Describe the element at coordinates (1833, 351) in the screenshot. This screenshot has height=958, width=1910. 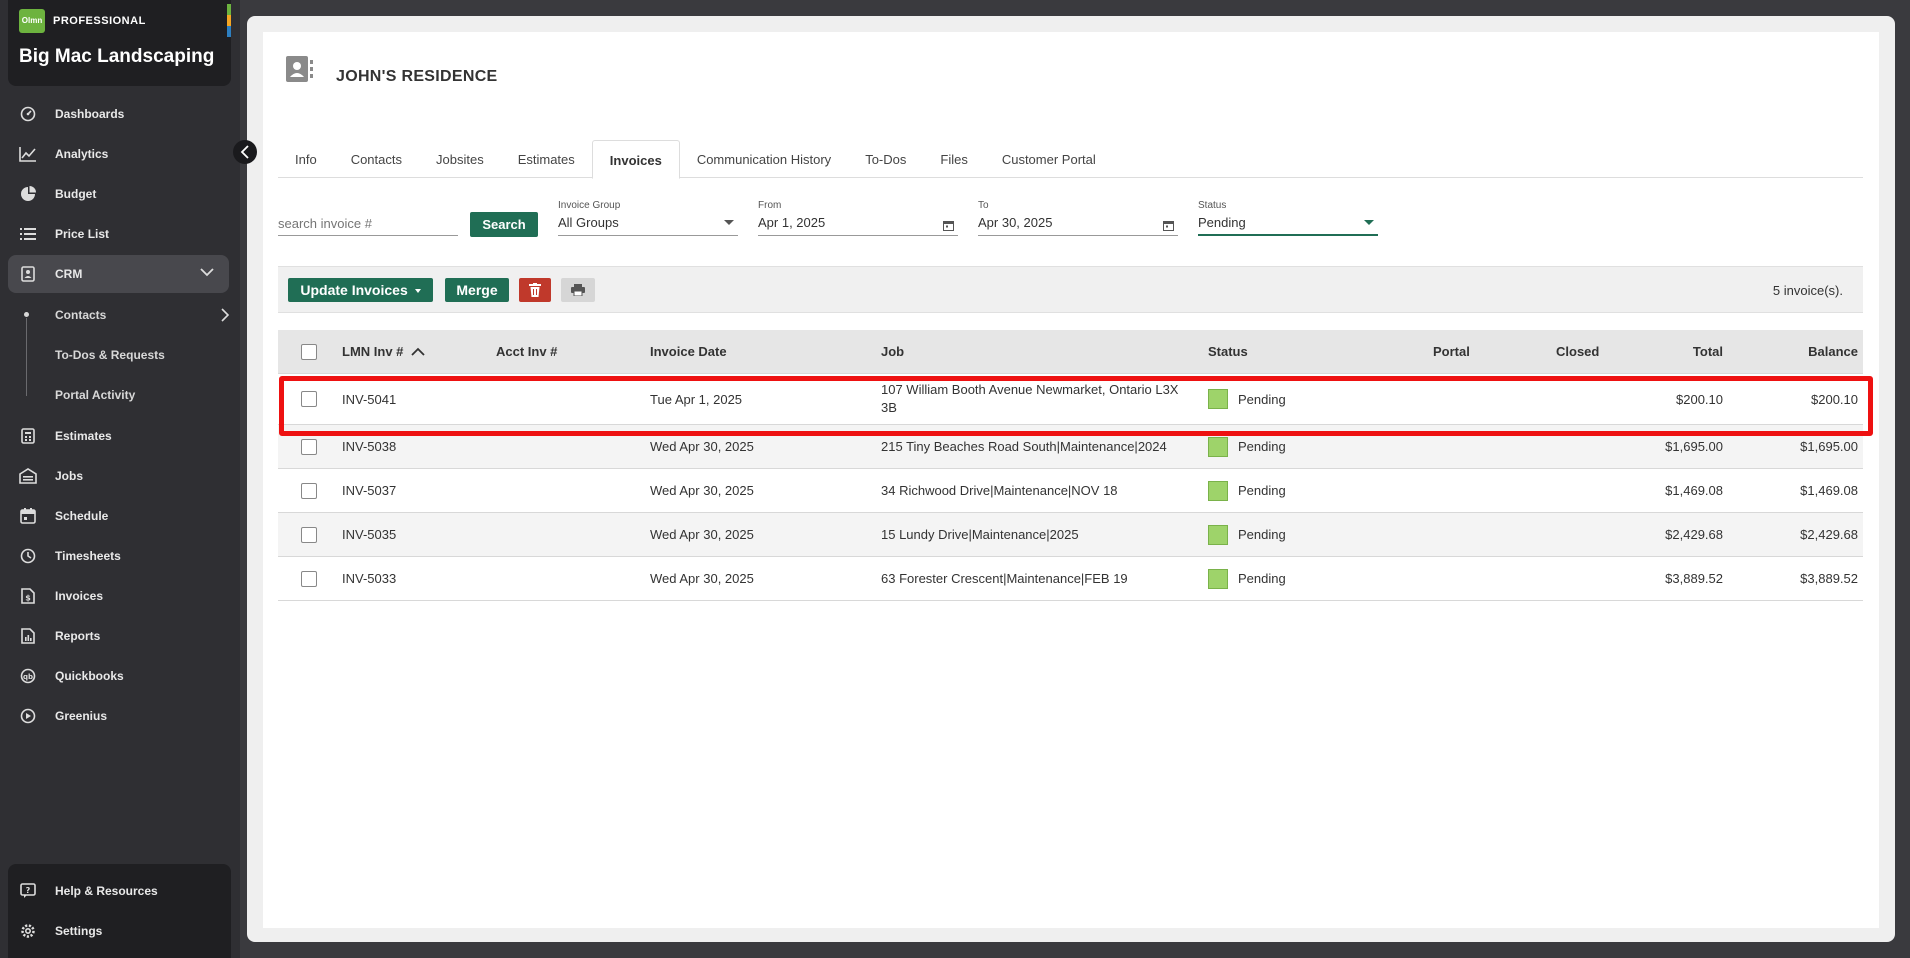
I see `col-balance: Balance` at that location.